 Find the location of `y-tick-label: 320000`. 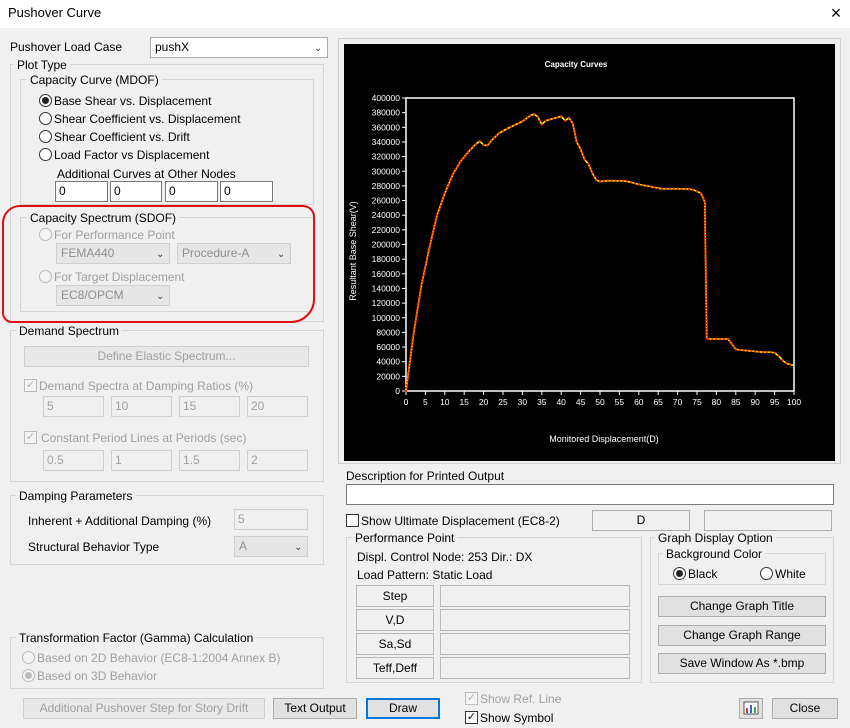

y-tick-label: 320000 is located at coordinates (386, 157).